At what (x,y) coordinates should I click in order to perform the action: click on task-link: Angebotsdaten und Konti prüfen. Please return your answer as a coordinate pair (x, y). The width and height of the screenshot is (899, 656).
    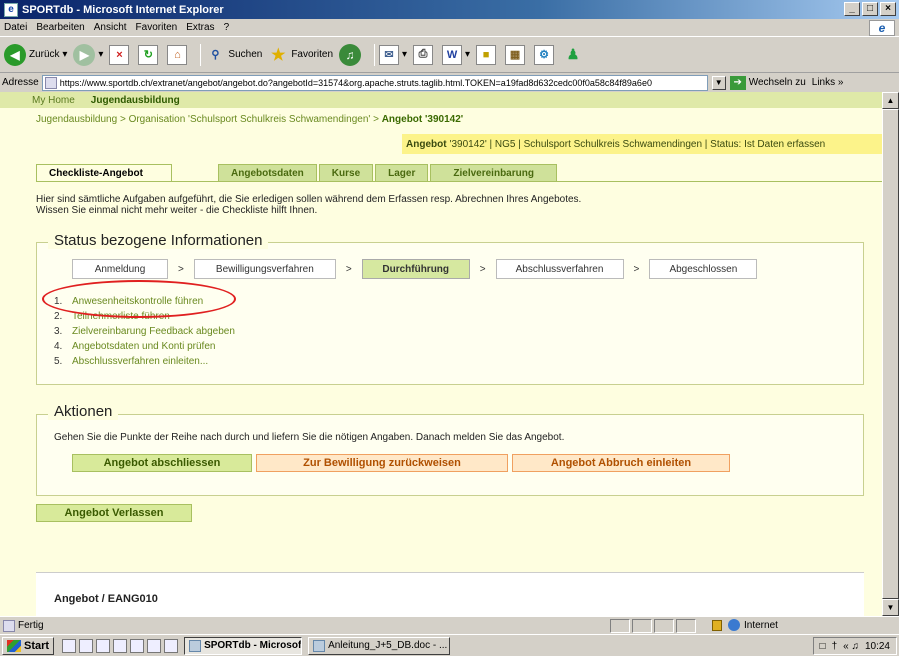
    Looking at the image, I should click on (143, 346).